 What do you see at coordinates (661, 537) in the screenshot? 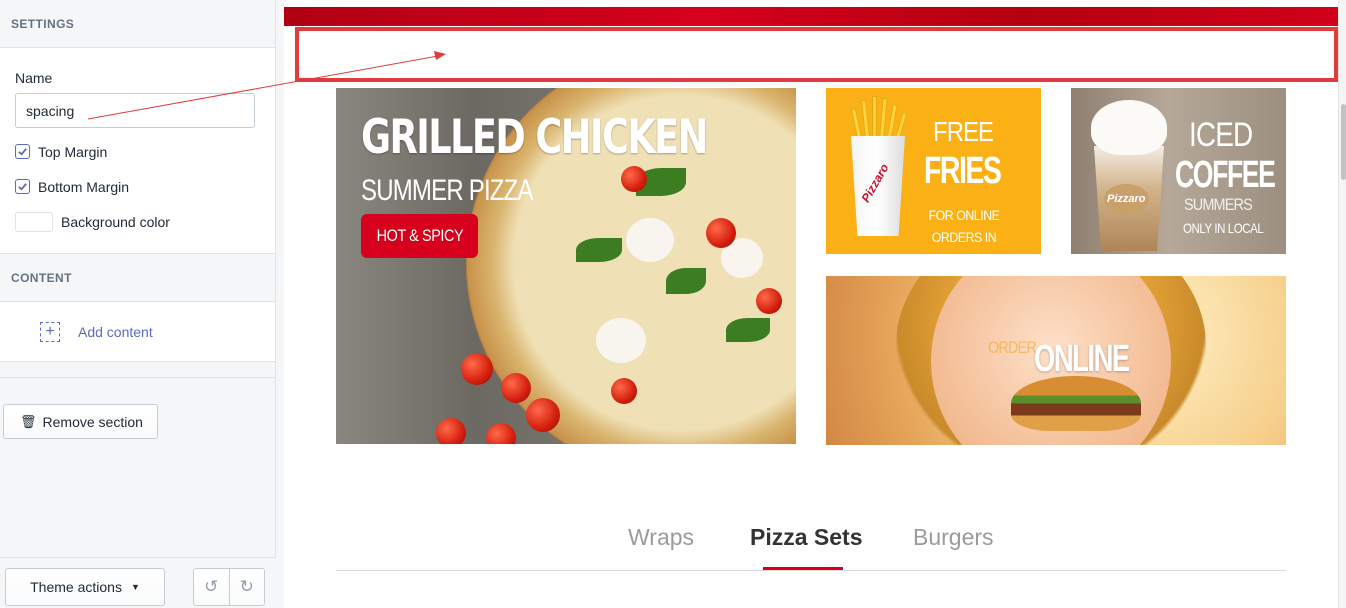
I see `tab-wraps: Wraps` at bounding box center [661, 537].